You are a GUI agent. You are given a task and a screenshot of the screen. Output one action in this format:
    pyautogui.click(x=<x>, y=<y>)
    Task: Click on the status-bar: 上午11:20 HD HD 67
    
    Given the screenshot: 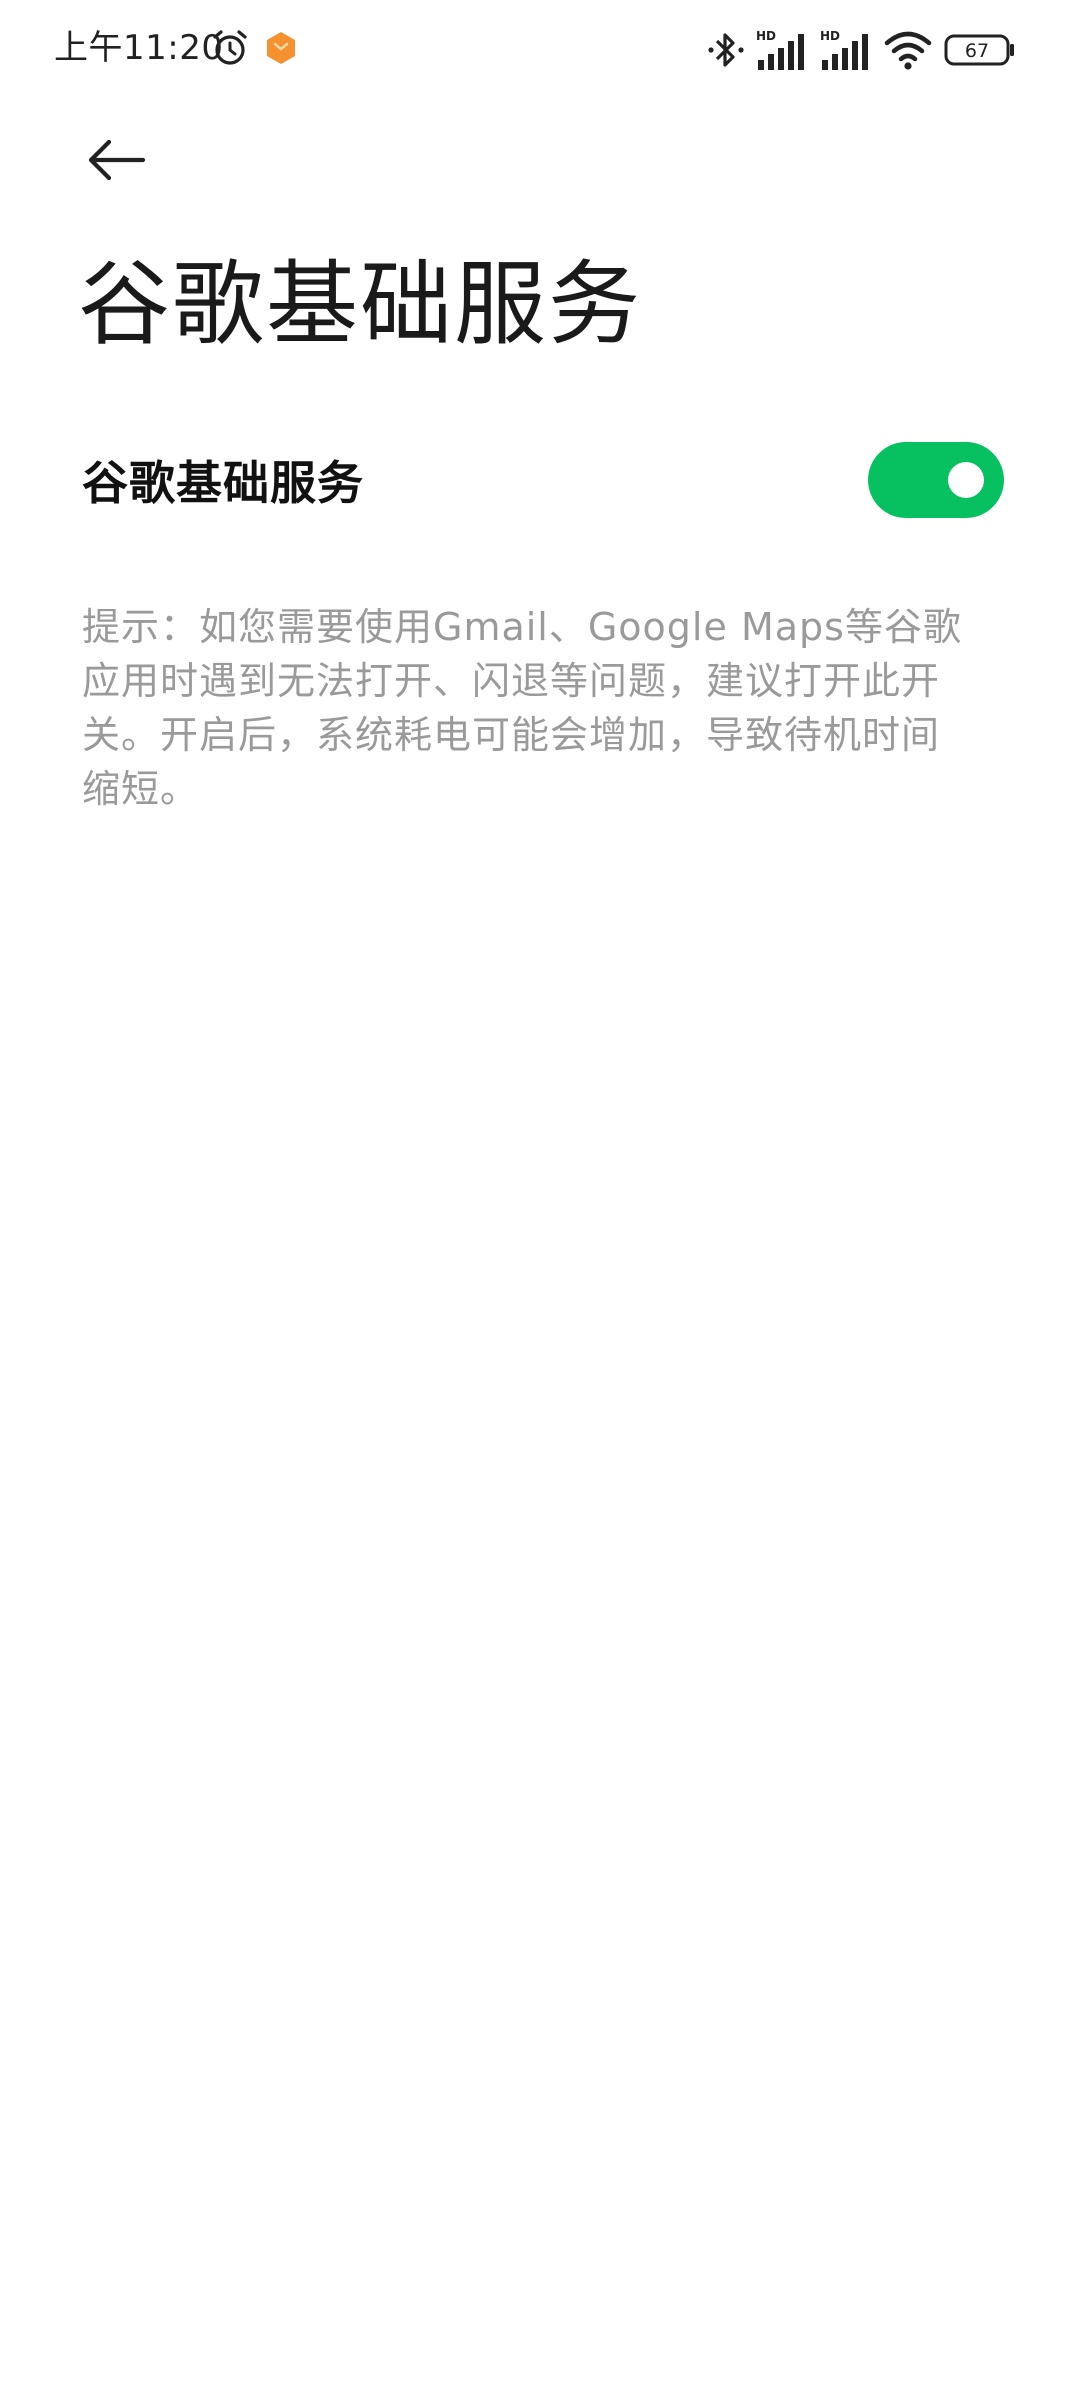 What is the action you would take?
    pyautogui.click(x=540, y=50)
    